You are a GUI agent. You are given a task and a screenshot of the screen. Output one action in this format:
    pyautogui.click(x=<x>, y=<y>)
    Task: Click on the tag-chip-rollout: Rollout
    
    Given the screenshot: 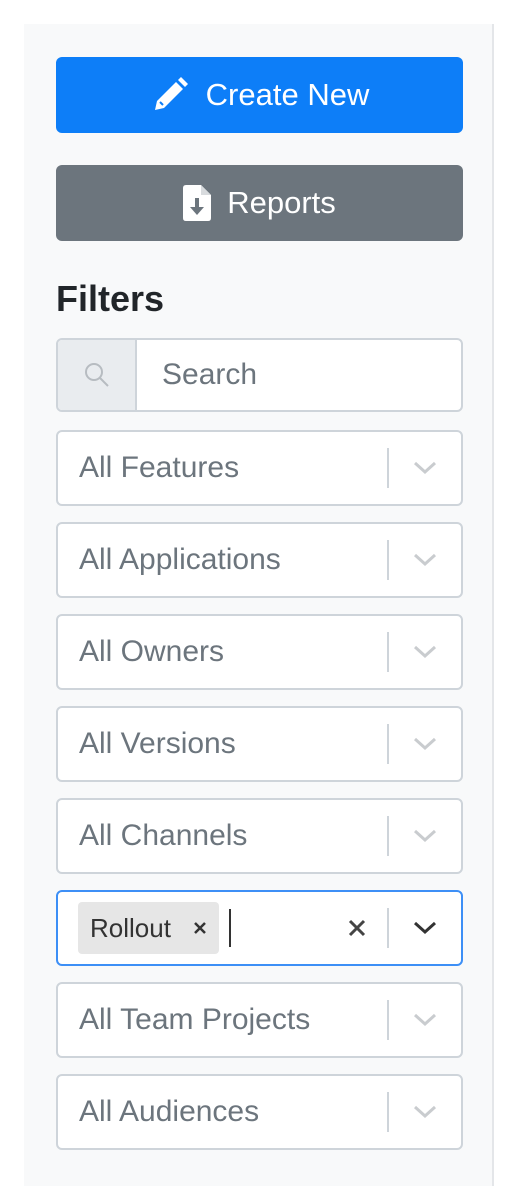 What is the action you would take?
    pyautogui.click(x=148, y=928)
    